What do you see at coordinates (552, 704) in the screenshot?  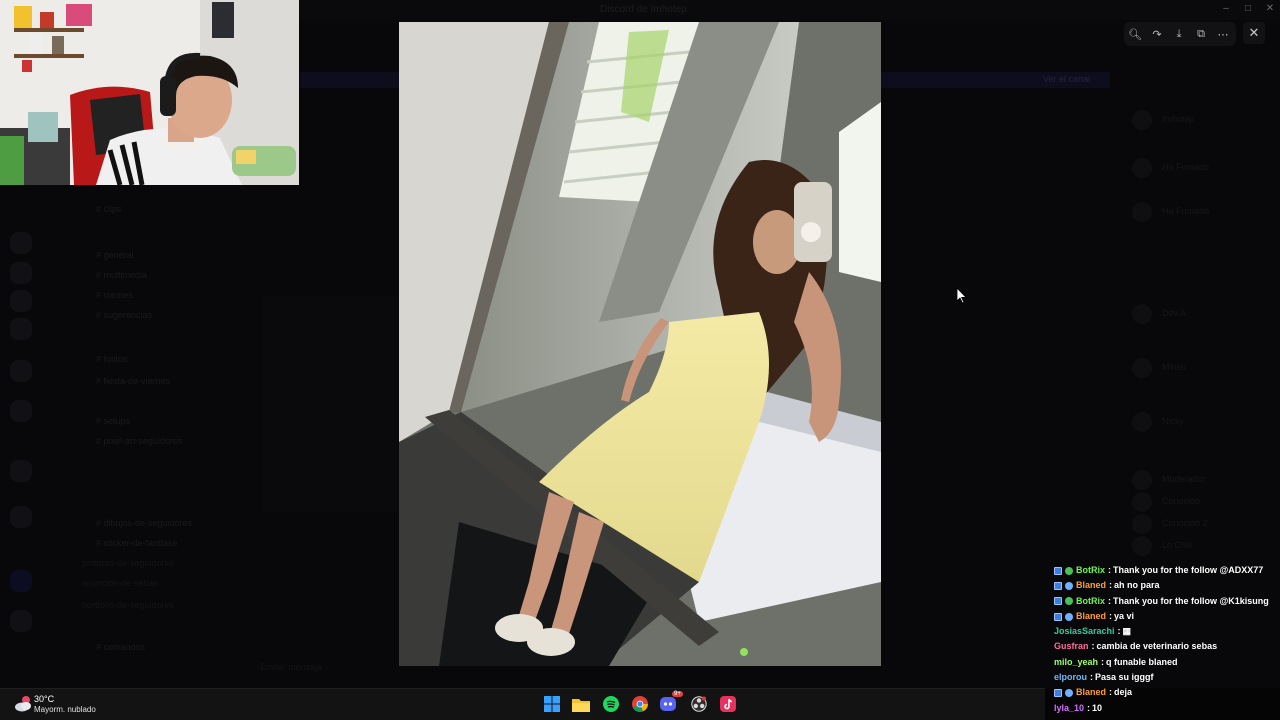 I see `windows-start-icon` at bounding box center [552, 704].